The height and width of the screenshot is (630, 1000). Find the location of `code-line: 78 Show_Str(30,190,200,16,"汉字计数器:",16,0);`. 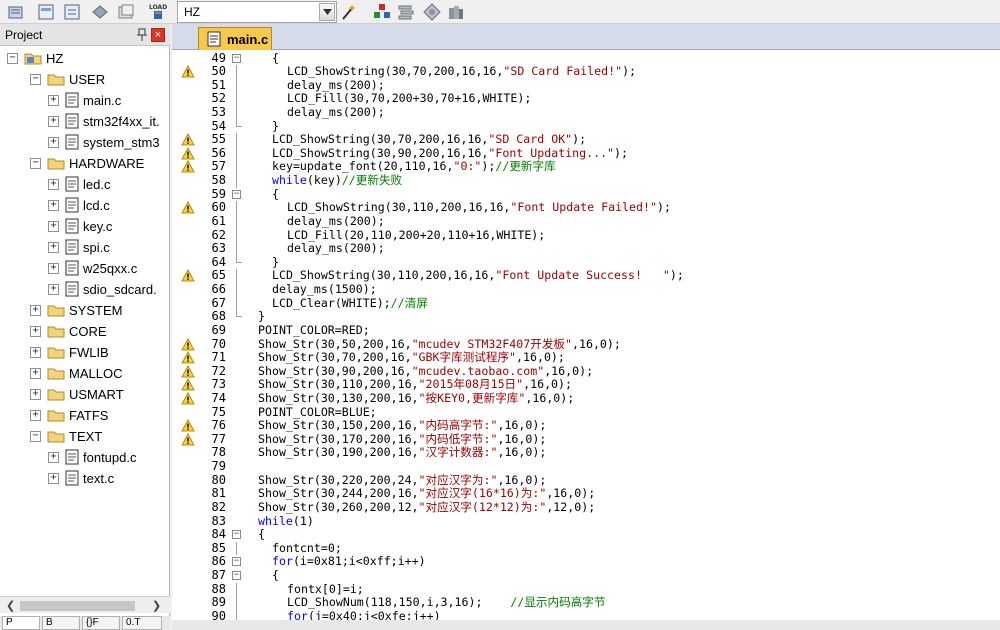

code-line: 78 Show_Str(30,190,200,16,"汉字计数器:",16,0); is located at coordinates (586, 453).